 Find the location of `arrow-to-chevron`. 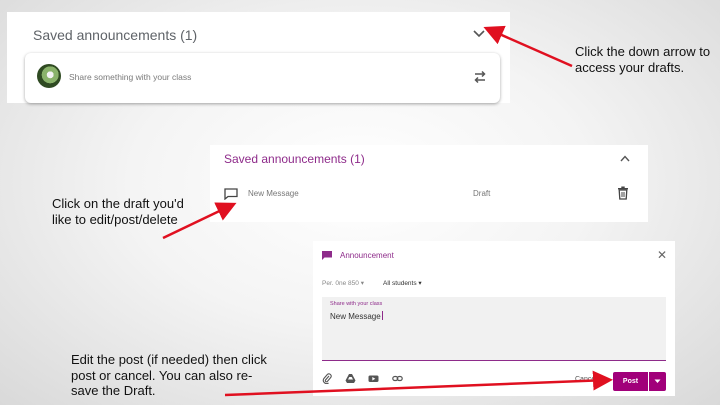

arrow-to-chevron is located at coordinates (528, 46).